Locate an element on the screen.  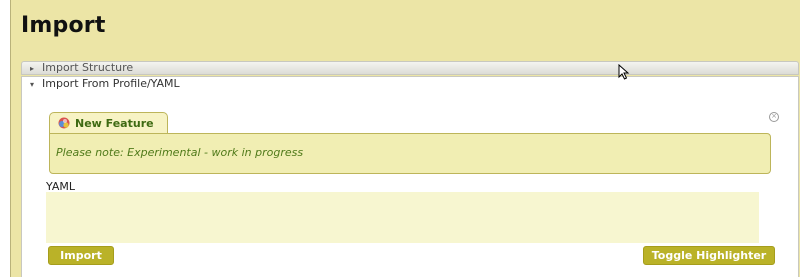
expand-arrow-icon: ▸ is located at coordinates (32, 68).